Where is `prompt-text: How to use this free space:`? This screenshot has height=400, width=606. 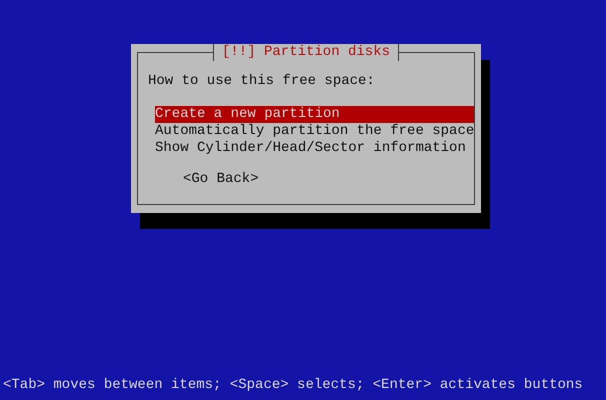
prompt-text: How to use this free space: is located at coordinates (262, 81).